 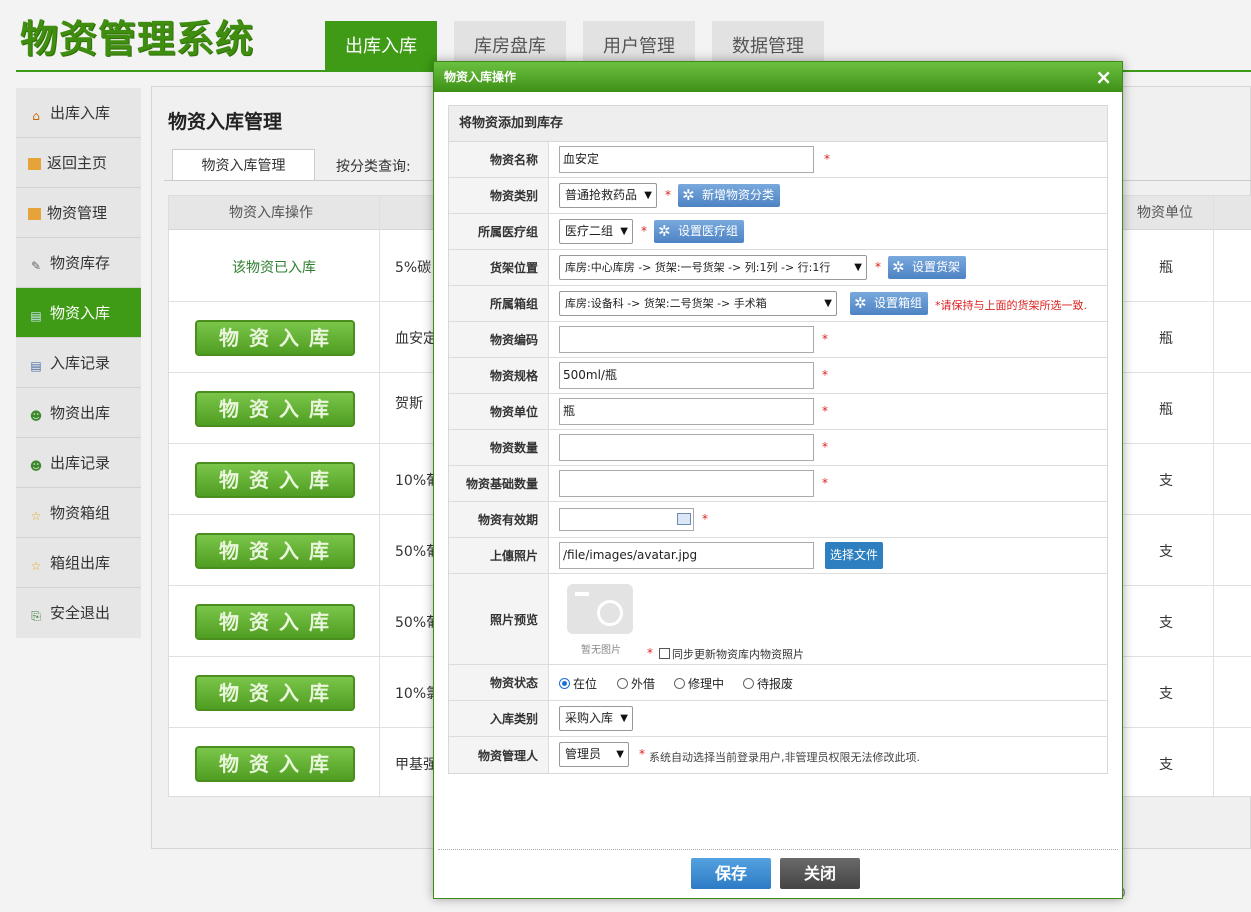 I want to click on set-box-group-button: ✲ 设置箱组, so click(x=889, y=303).